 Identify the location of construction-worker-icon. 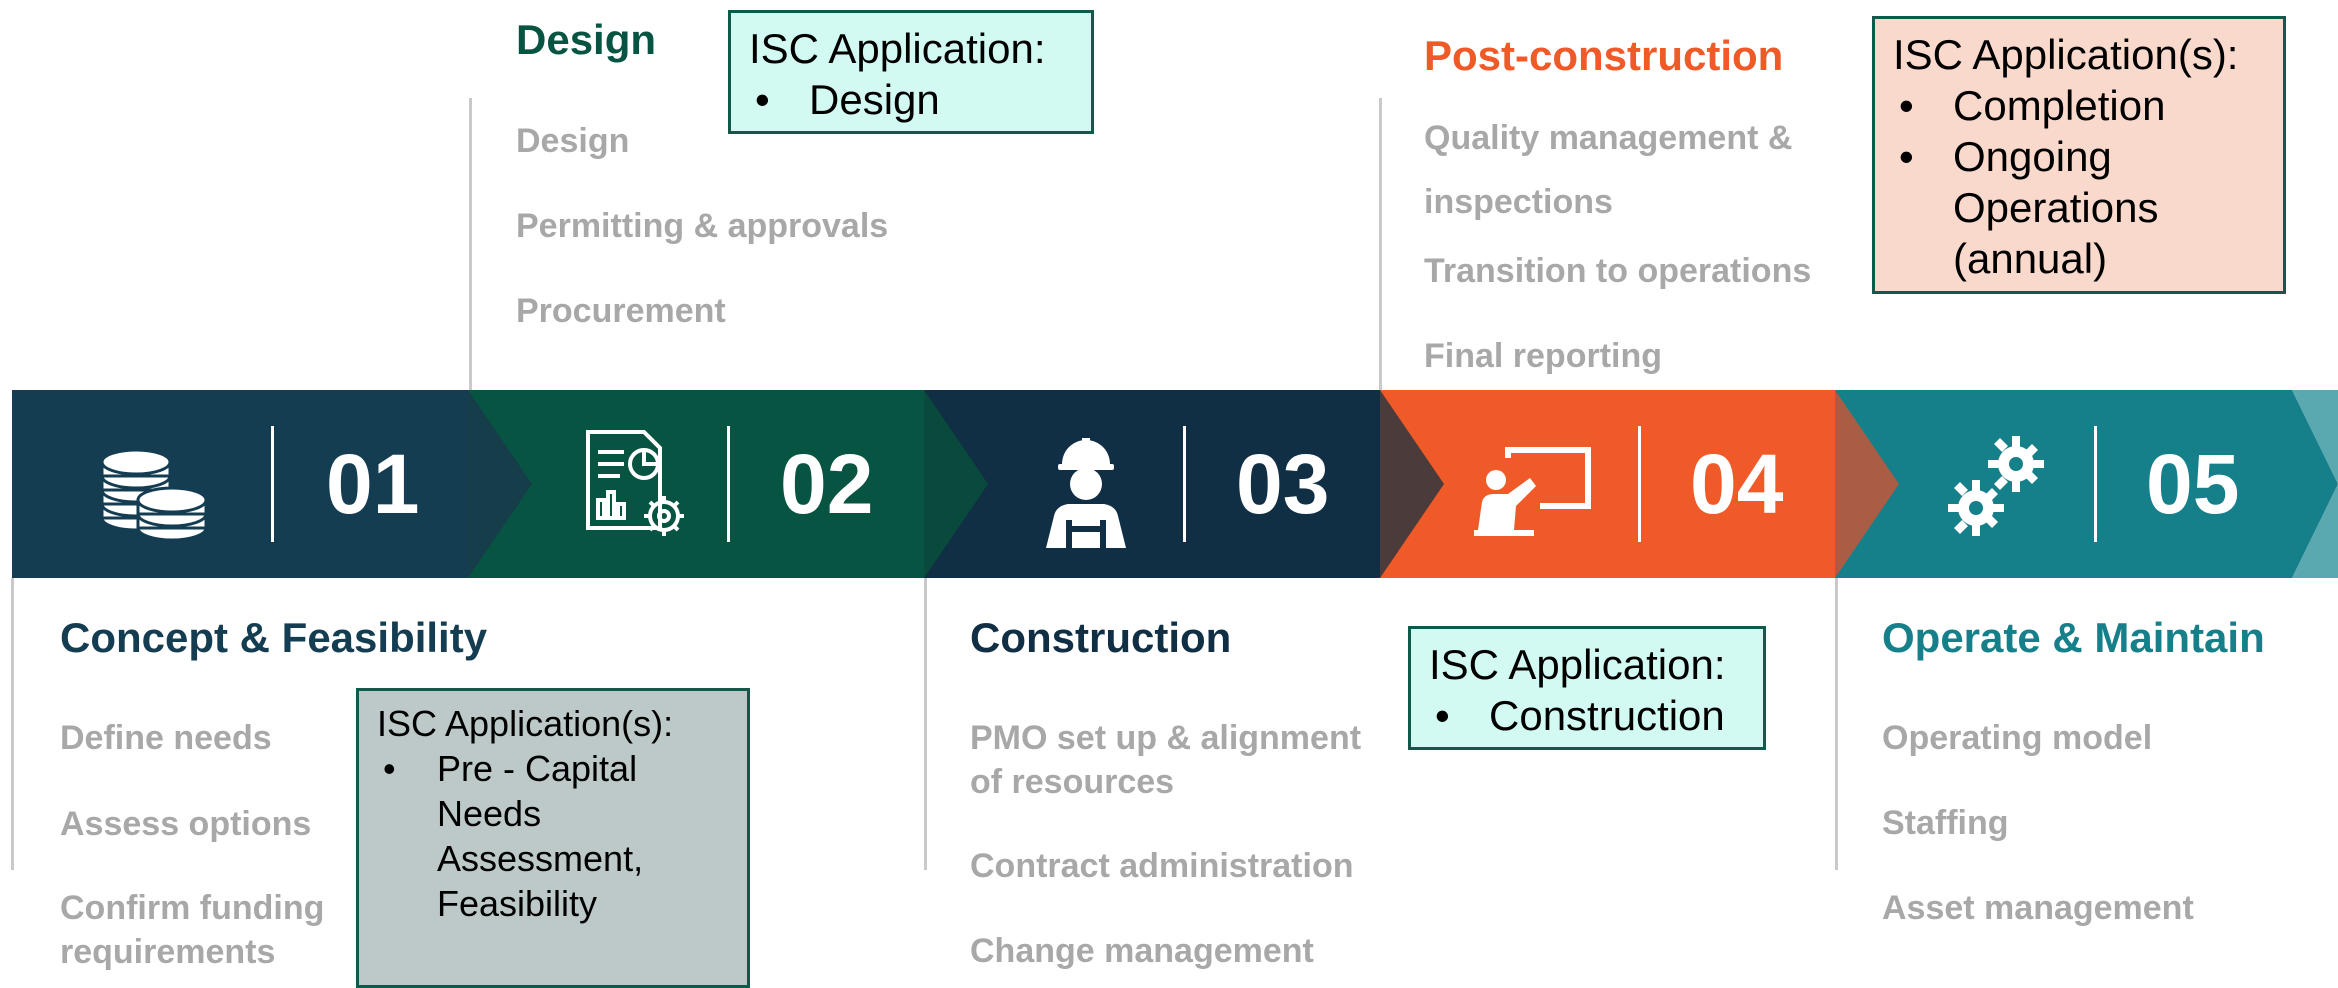
(1086, 493).